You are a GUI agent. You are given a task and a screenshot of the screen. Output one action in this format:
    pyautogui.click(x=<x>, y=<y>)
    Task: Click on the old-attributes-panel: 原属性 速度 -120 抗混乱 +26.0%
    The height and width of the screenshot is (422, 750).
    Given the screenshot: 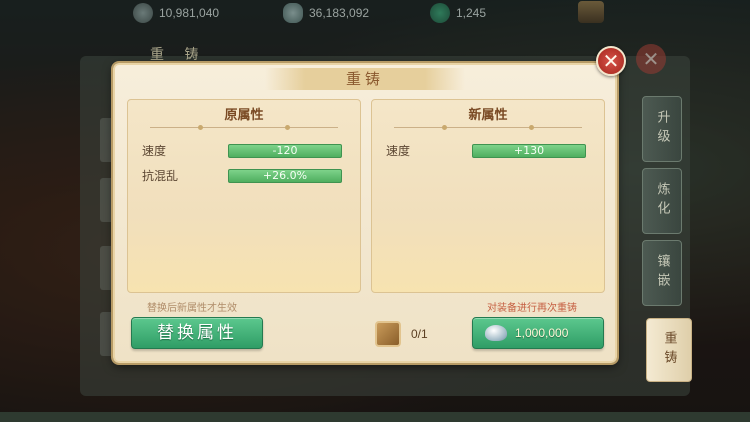 What is the action you would take?
    pyautogui.click(x=244, y=196)
    